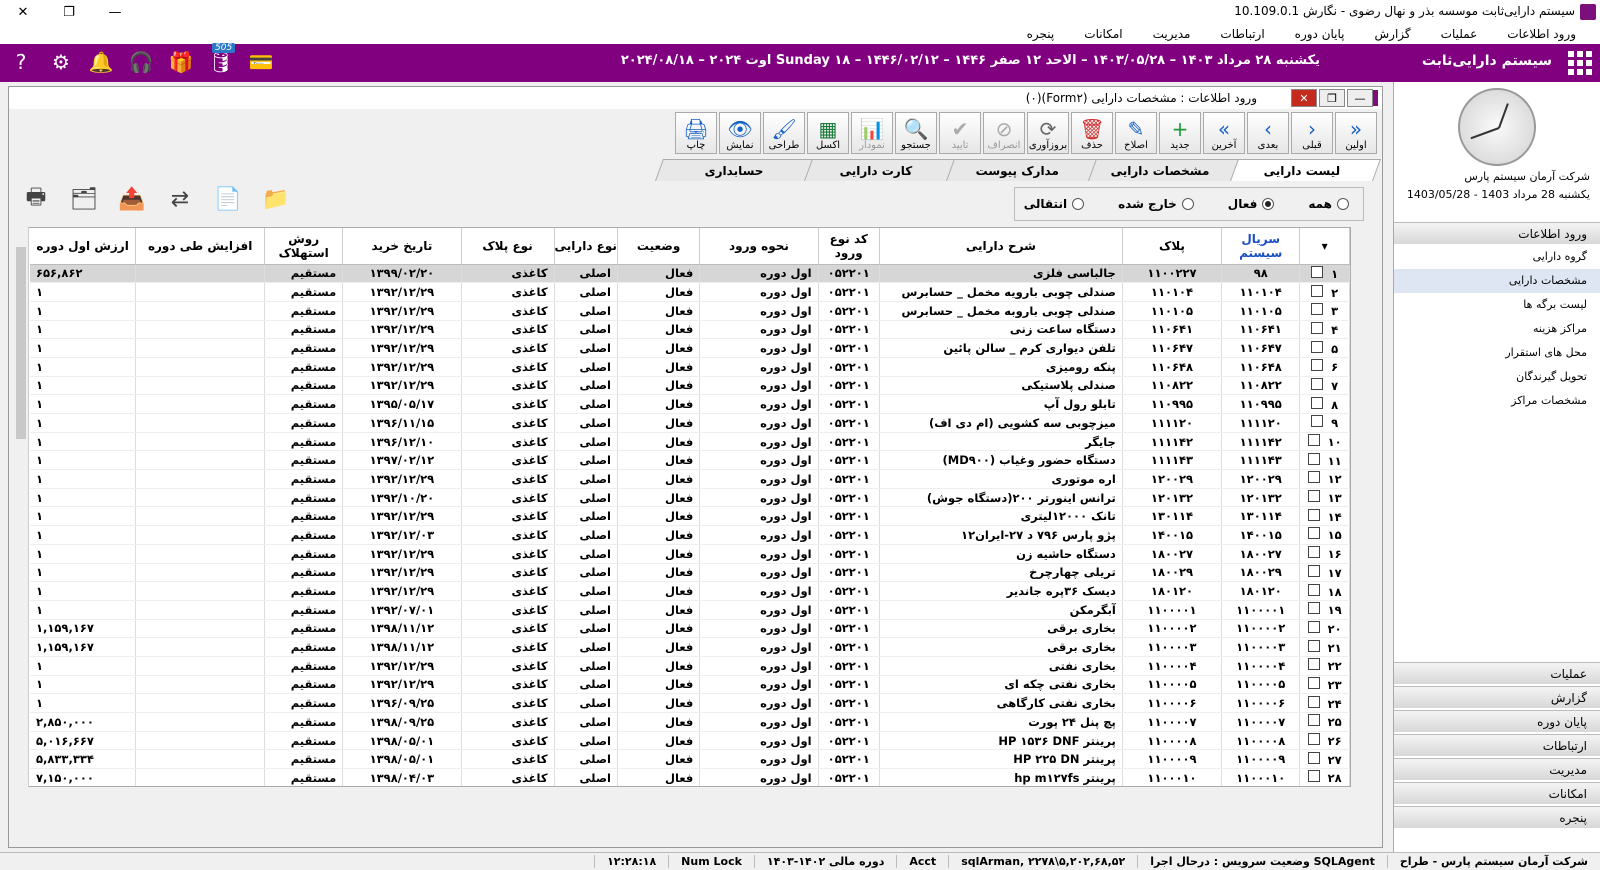 The width and height of the screenshot is (1600, 870). I want to click on refresh-button: ⟳ بروزآوری, so click(1048, 133).